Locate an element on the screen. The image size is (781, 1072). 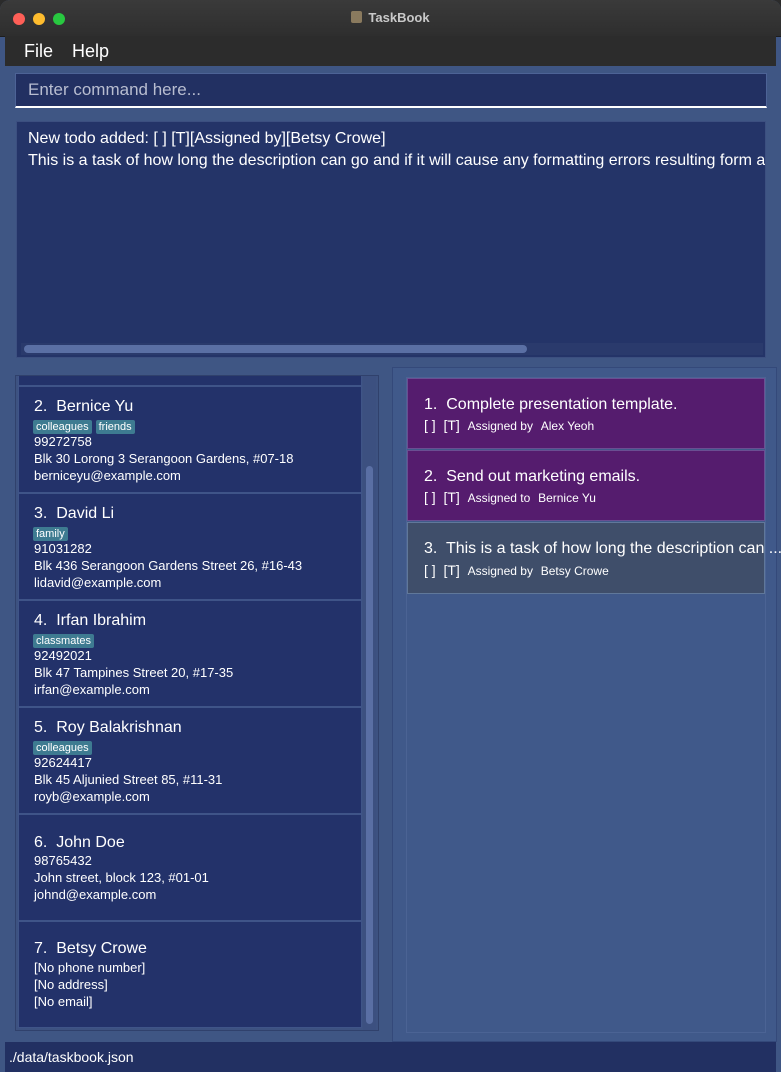
save-location: ./data/taskbook.json is located at coordinates (71, 1057).